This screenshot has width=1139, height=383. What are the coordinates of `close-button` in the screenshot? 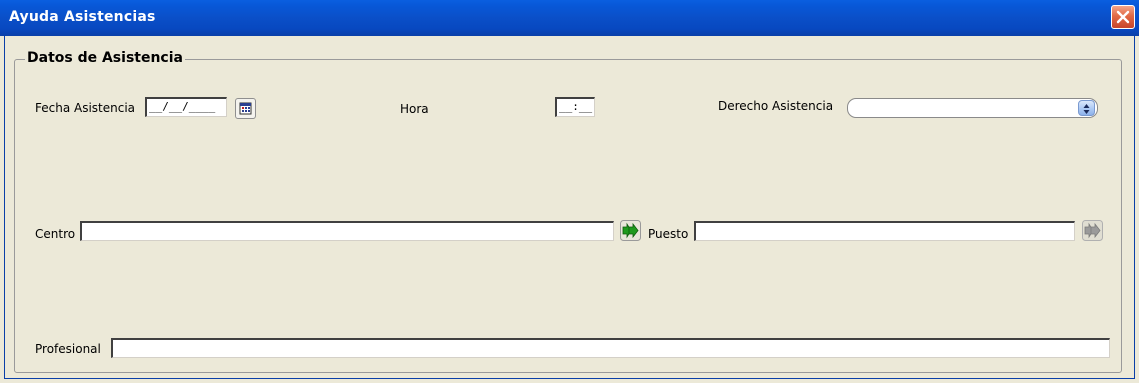 It's located at (1123, 17).